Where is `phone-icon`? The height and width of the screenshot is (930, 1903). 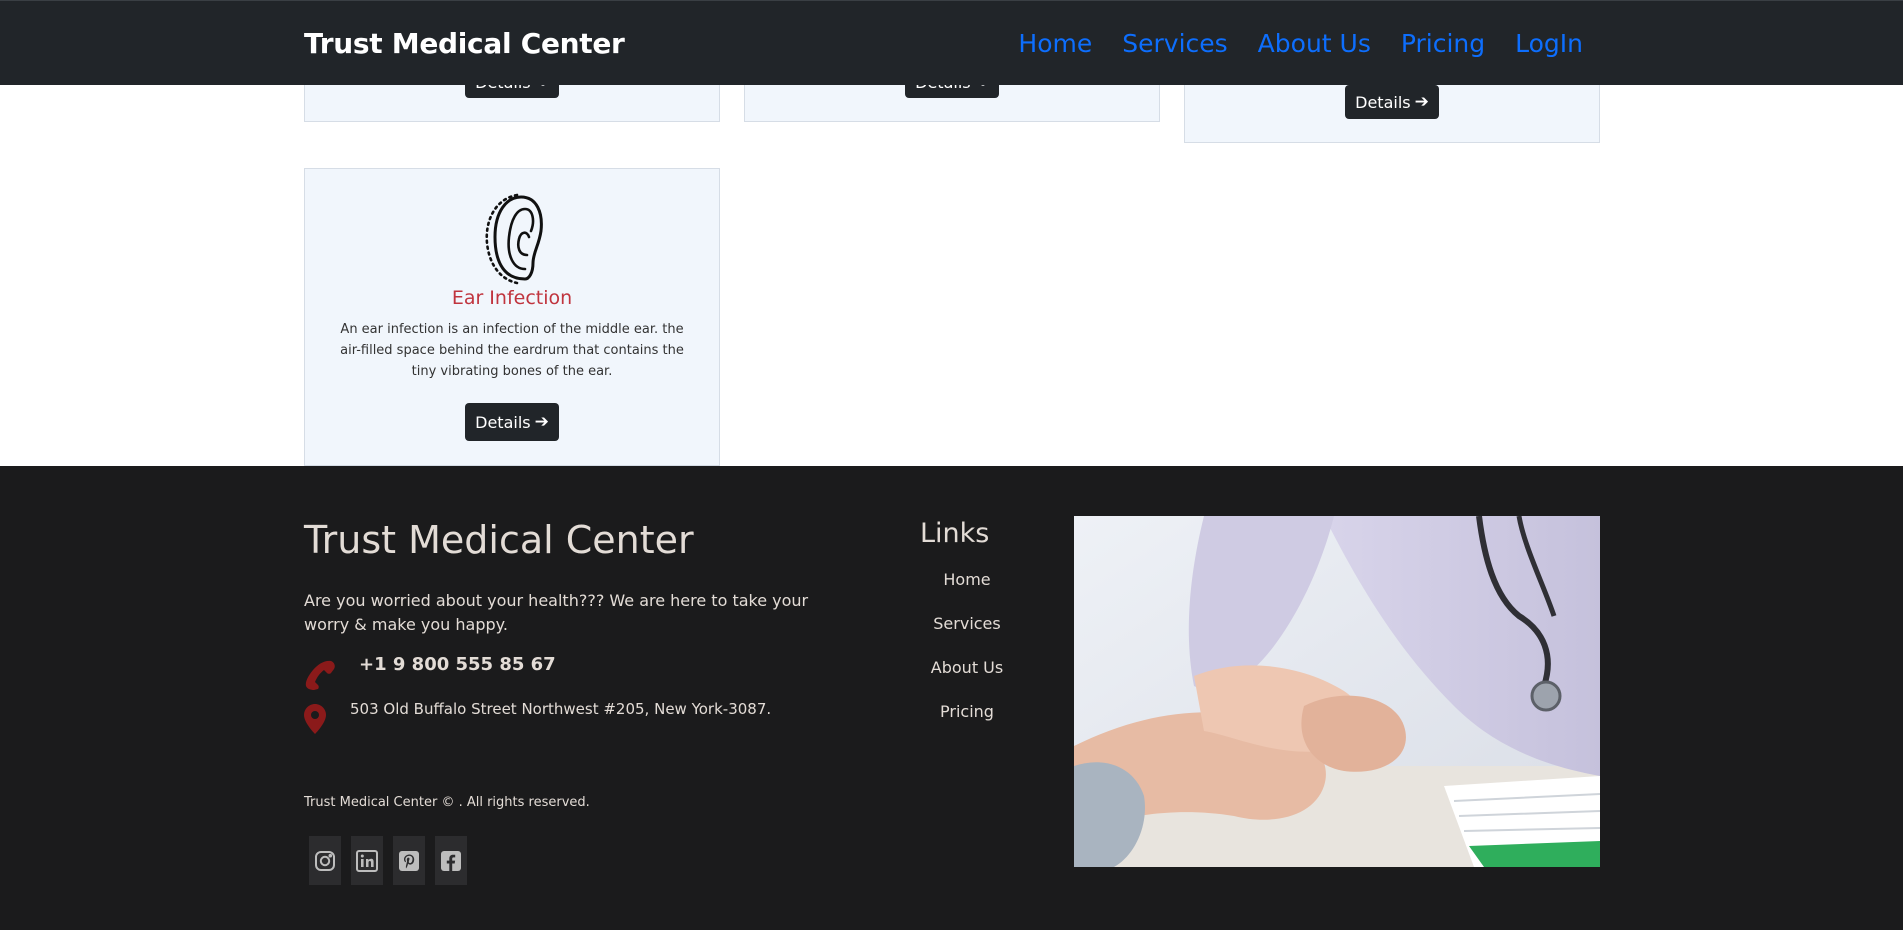 phone-icon is located at coordinates (320, 675).